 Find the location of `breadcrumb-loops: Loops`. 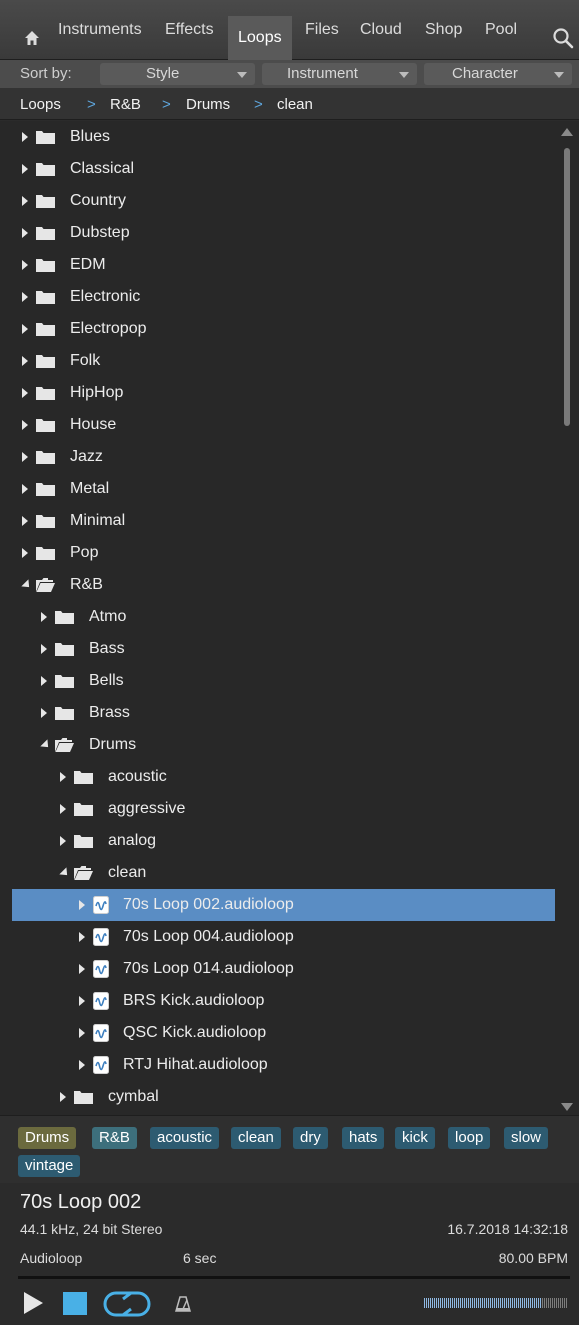

breadcrumb-loops: Loops is located at coordinates (40, 104).